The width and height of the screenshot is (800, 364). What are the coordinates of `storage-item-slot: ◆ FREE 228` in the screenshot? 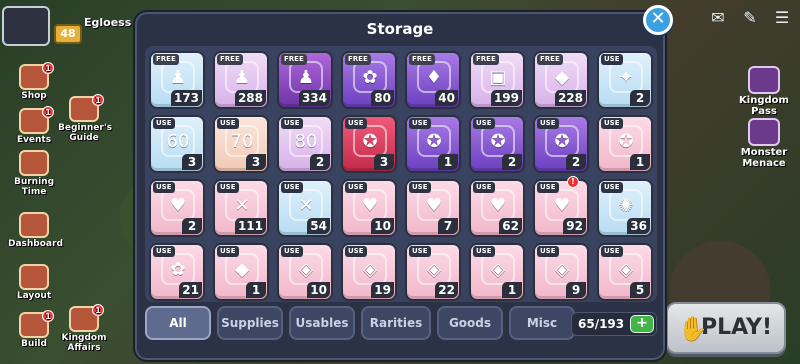 It's located at (561, 80).